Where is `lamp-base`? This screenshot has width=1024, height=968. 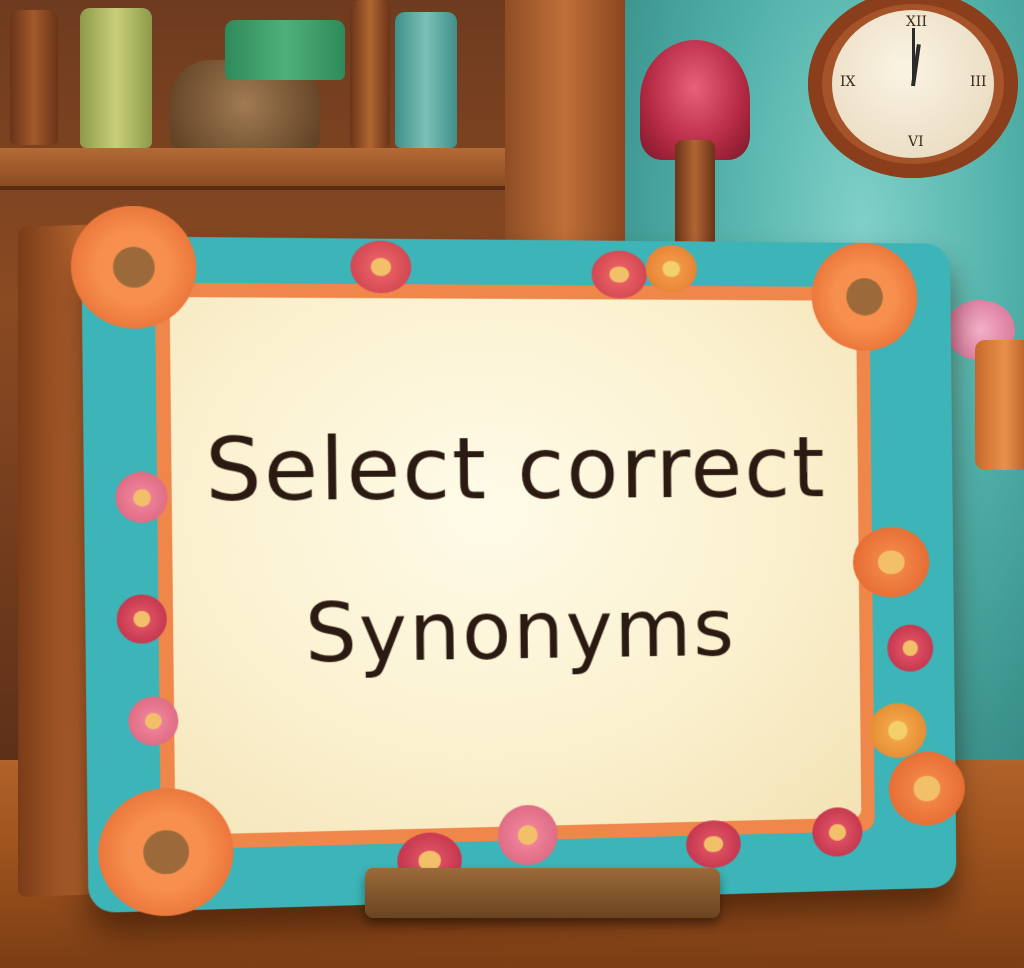 lamp-base is located at coordinates (695, 195).